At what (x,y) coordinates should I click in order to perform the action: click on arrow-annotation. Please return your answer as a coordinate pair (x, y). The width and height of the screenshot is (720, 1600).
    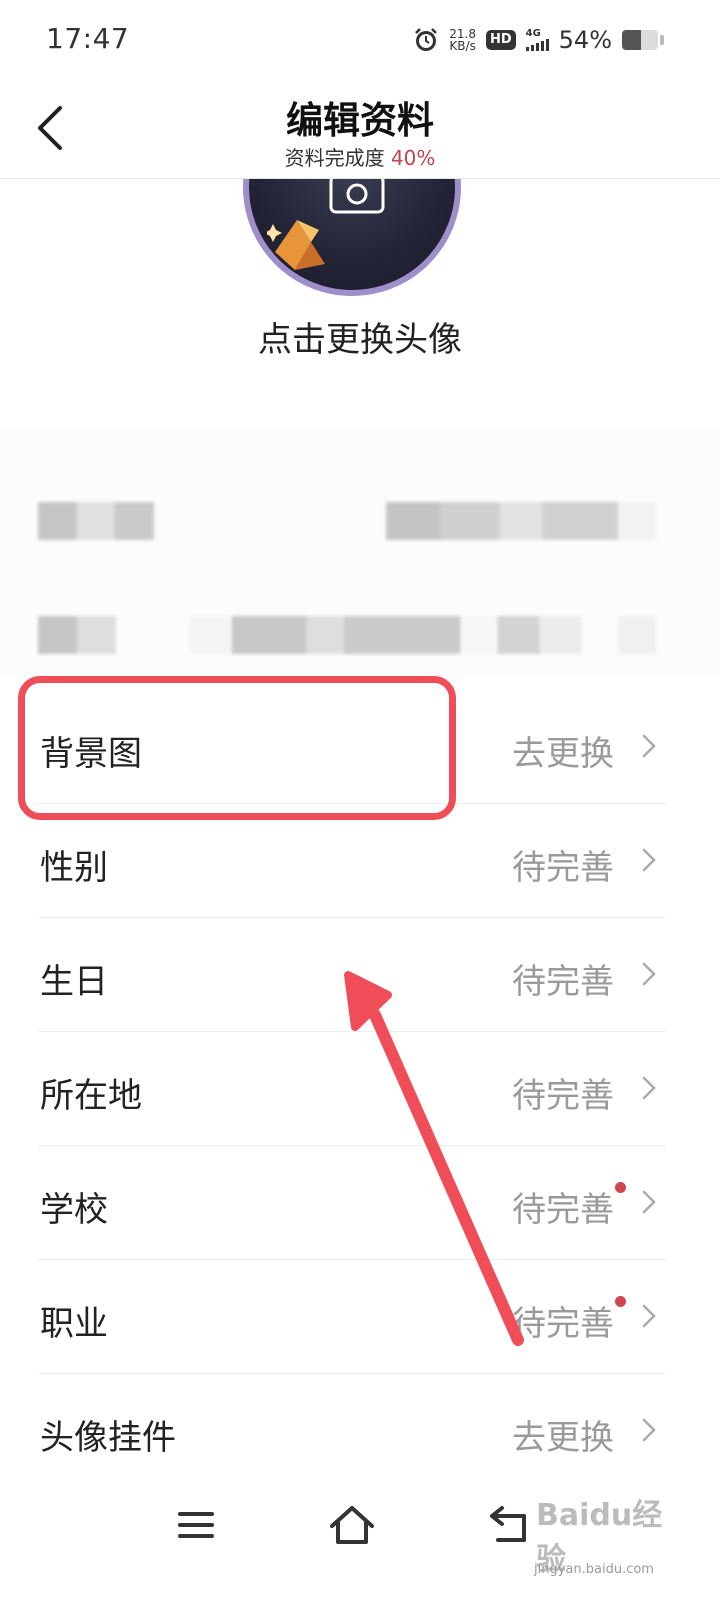
    Looking at the image, I should click on (434, 1158).